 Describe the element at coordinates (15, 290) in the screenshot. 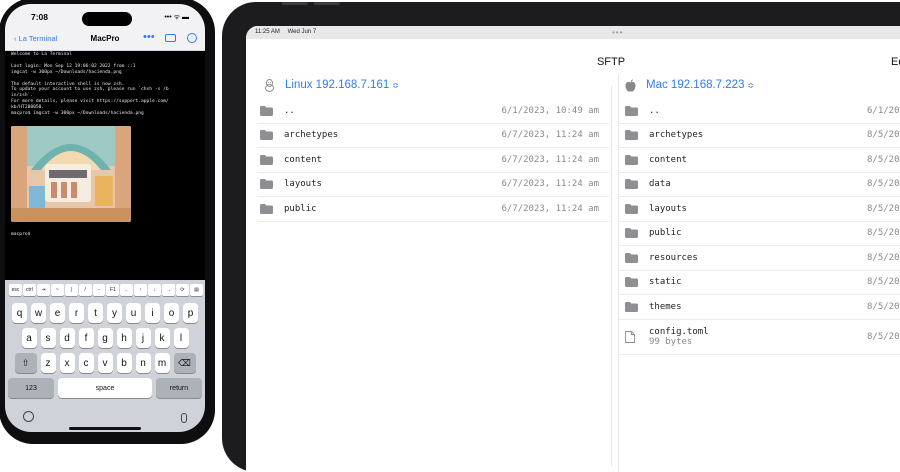

I see `esc-key: esc` at that location.